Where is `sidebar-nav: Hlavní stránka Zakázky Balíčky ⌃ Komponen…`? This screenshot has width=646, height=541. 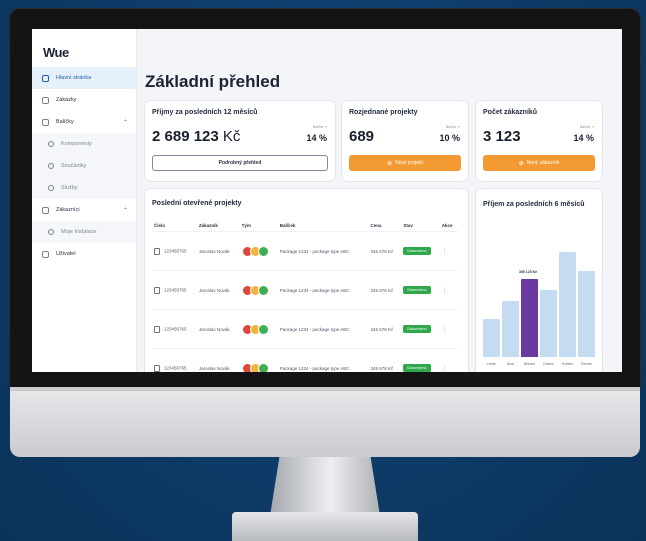 sidebar-nav: Hlavní stránka Zakázky Balíčky ⌃ Komponen… is located at coordinates (84, 166).